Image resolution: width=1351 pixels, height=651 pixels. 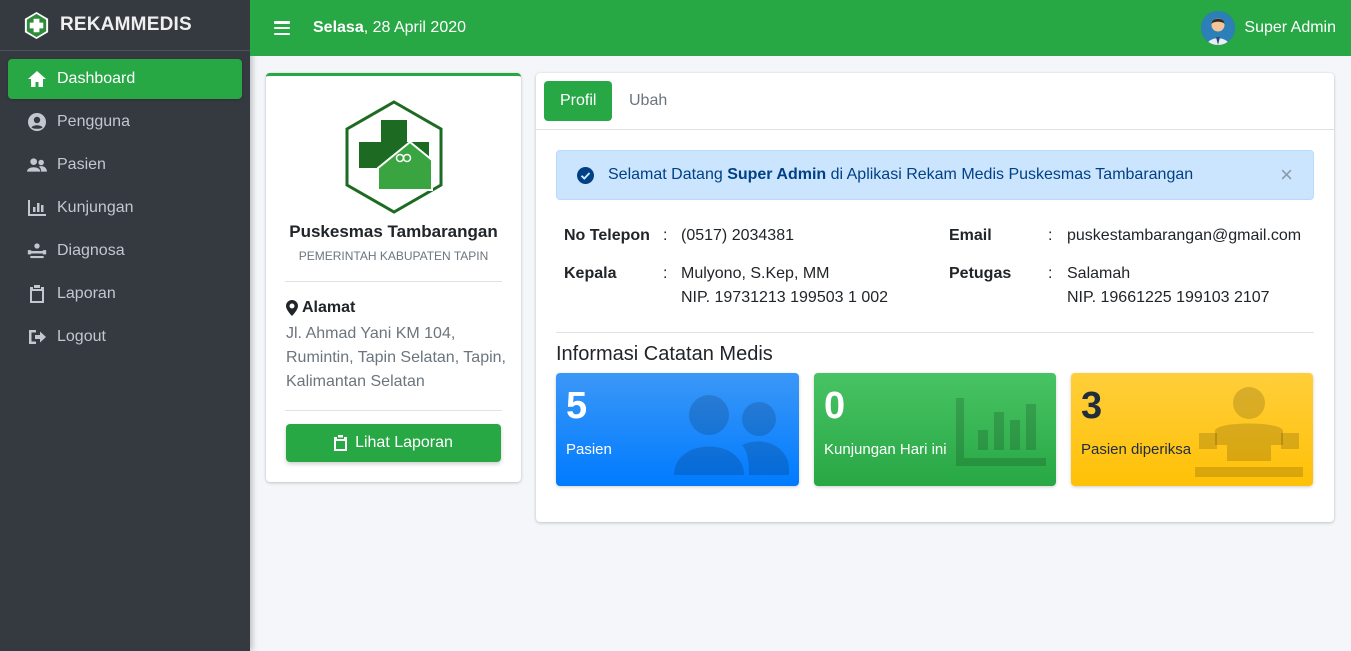 I want to click on petugas-label: Petugas, so click(x=980, y=273).